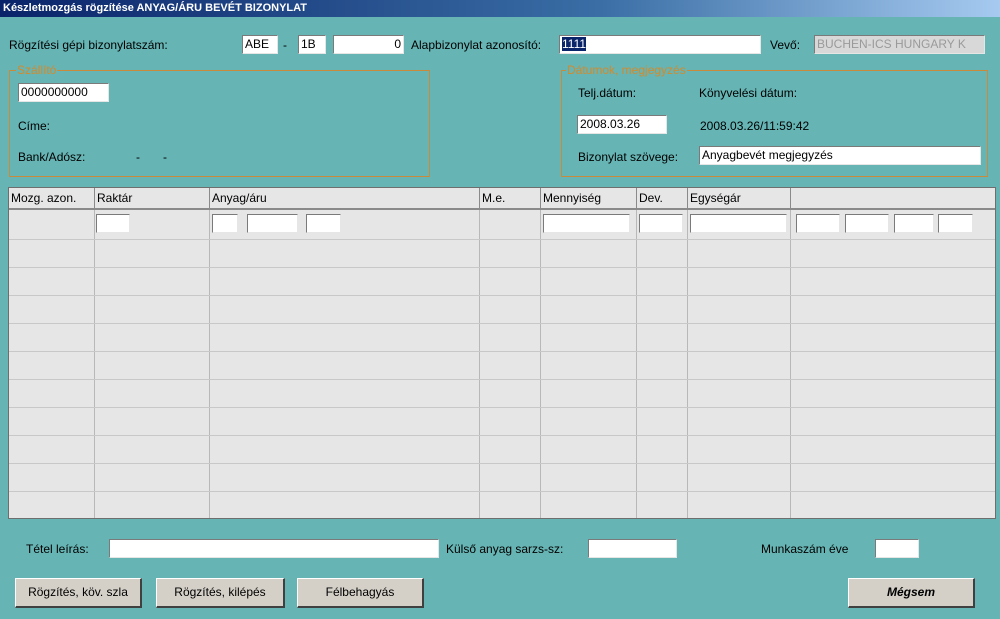 The height and width of the screenshot is (619, 1000). I want to click on suspend-button: Félbehagyás, so click(360, 593).